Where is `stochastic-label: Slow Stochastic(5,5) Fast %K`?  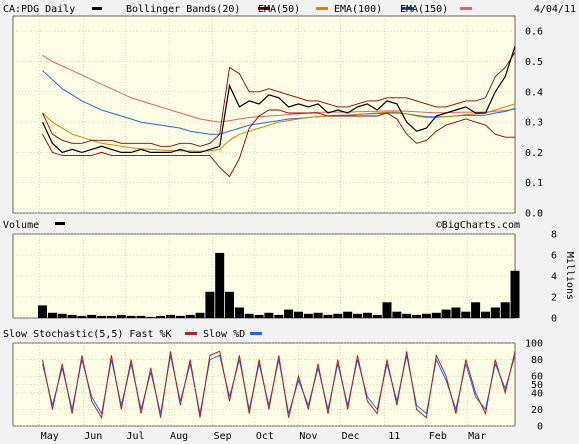
stochastic-label: Slow Stochastic(5,5) Fast %K is located at coordinates (87, 334).